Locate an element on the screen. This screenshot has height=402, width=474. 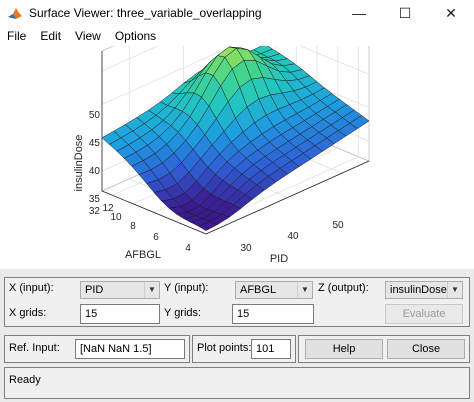
buttons-group: Help Close is located at coordinates (384, 349).